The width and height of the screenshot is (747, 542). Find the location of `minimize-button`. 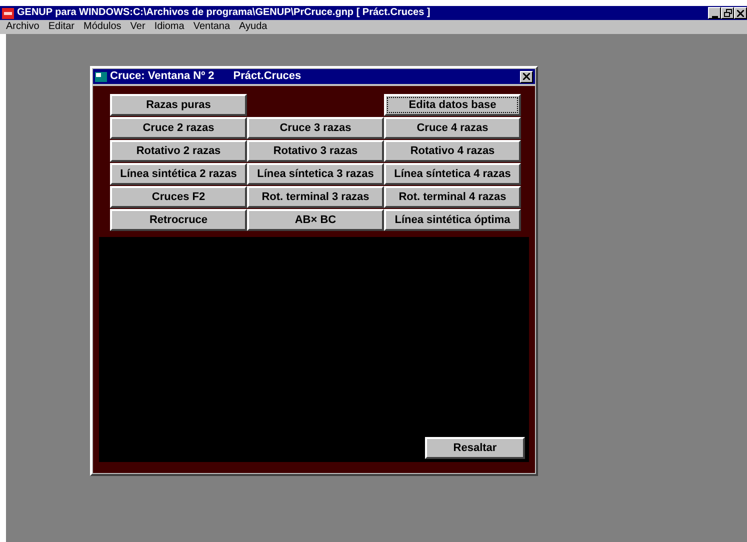

minimize-button is located at coordinates (714, 13).